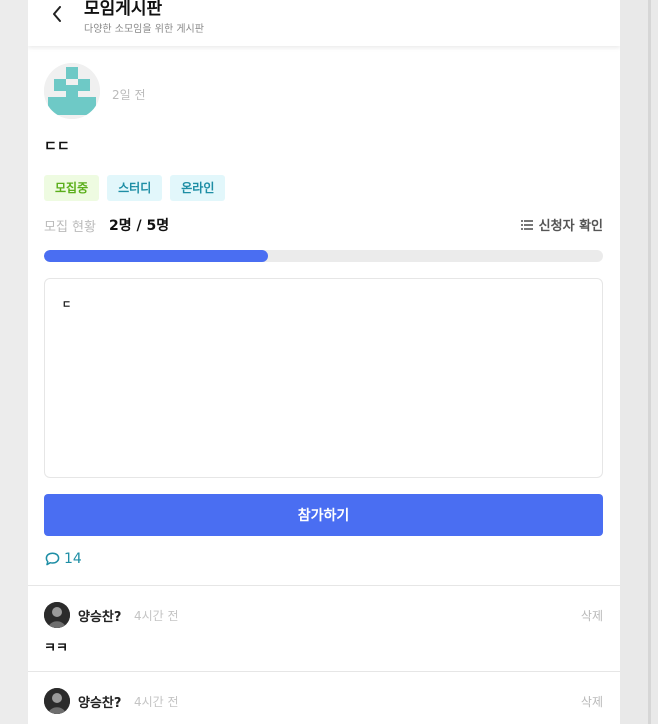 This screenshot has width=658, height=724. I want to click on recruit-status-label: 모집 현황, so click(70, 227).